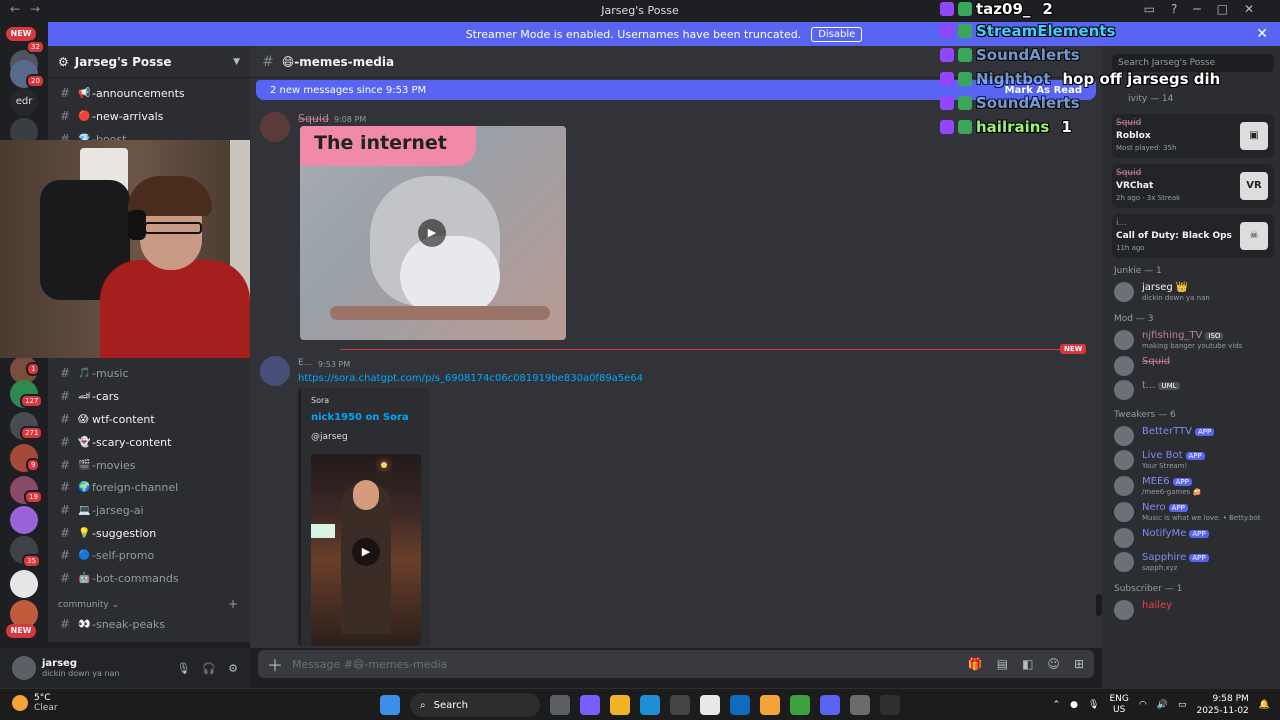 This screenshot has height=720, width=1280. What do you see at coordinates (84, 624) in the screenshot?
I see `channel-emoji: 👀` at bounding box center [84, 624].